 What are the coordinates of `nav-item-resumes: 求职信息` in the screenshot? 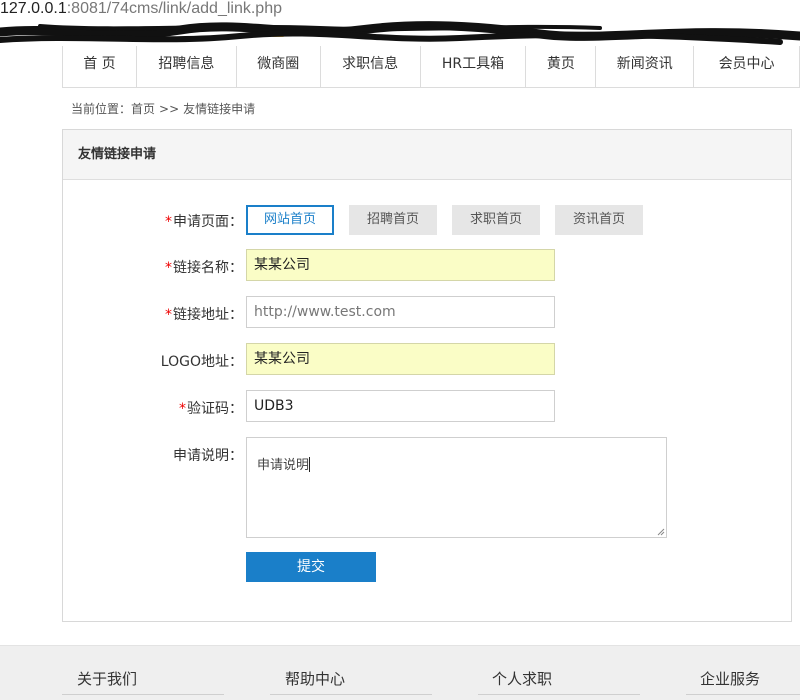 It's located at (371, 66).